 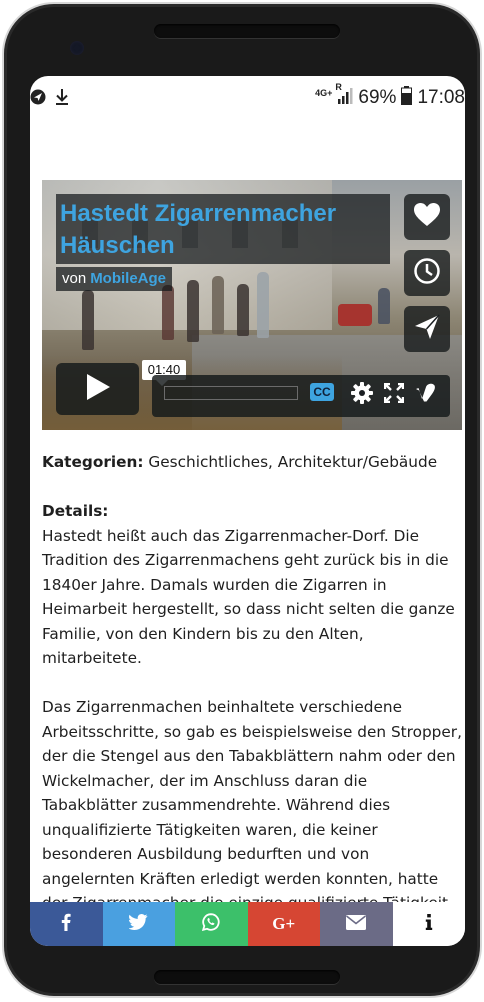 I want to click on download-icon, so click(x=62, y=99).